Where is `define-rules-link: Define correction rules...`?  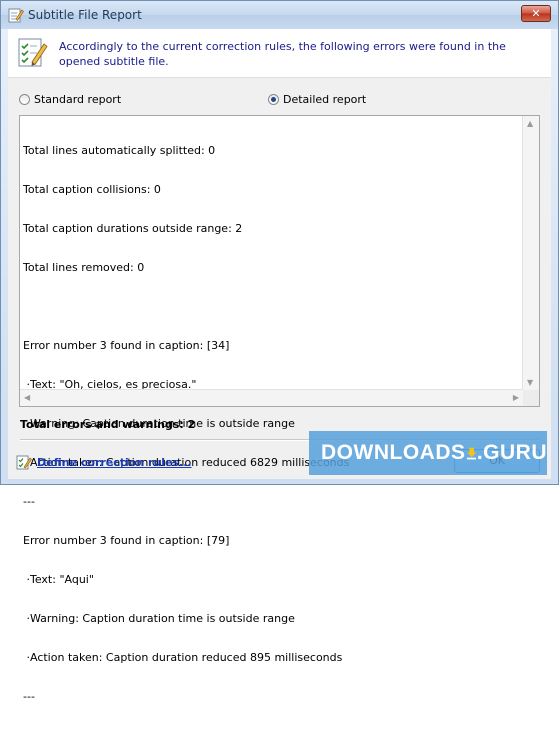 define-rules-link: Define correction rules... is located at coordinates (104, 462).